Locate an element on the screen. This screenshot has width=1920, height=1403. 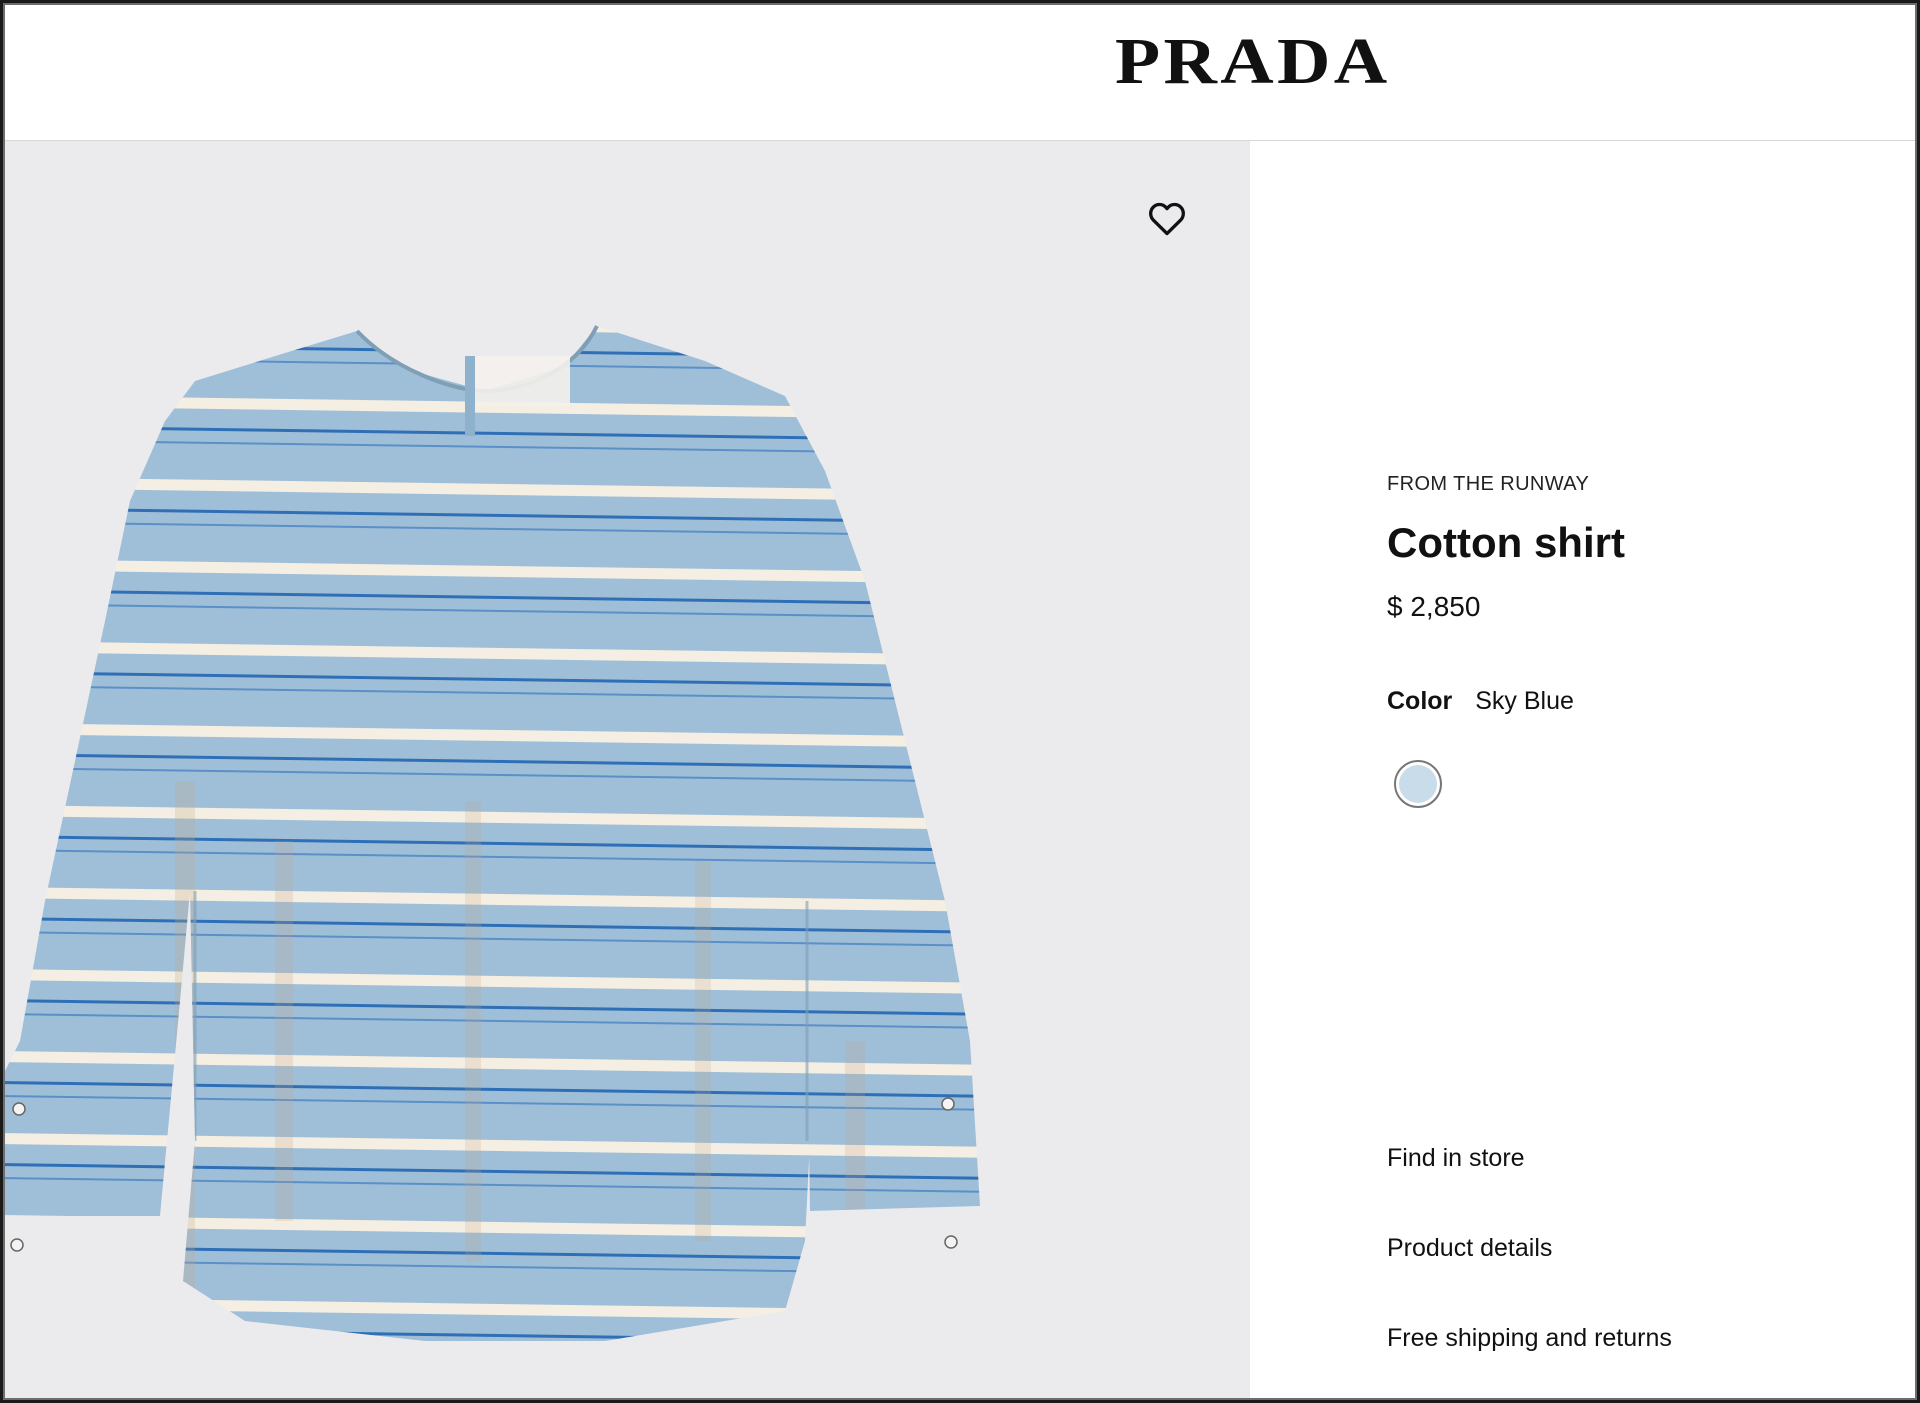
heart-outline-icon is located at coordinates (1167, 219).